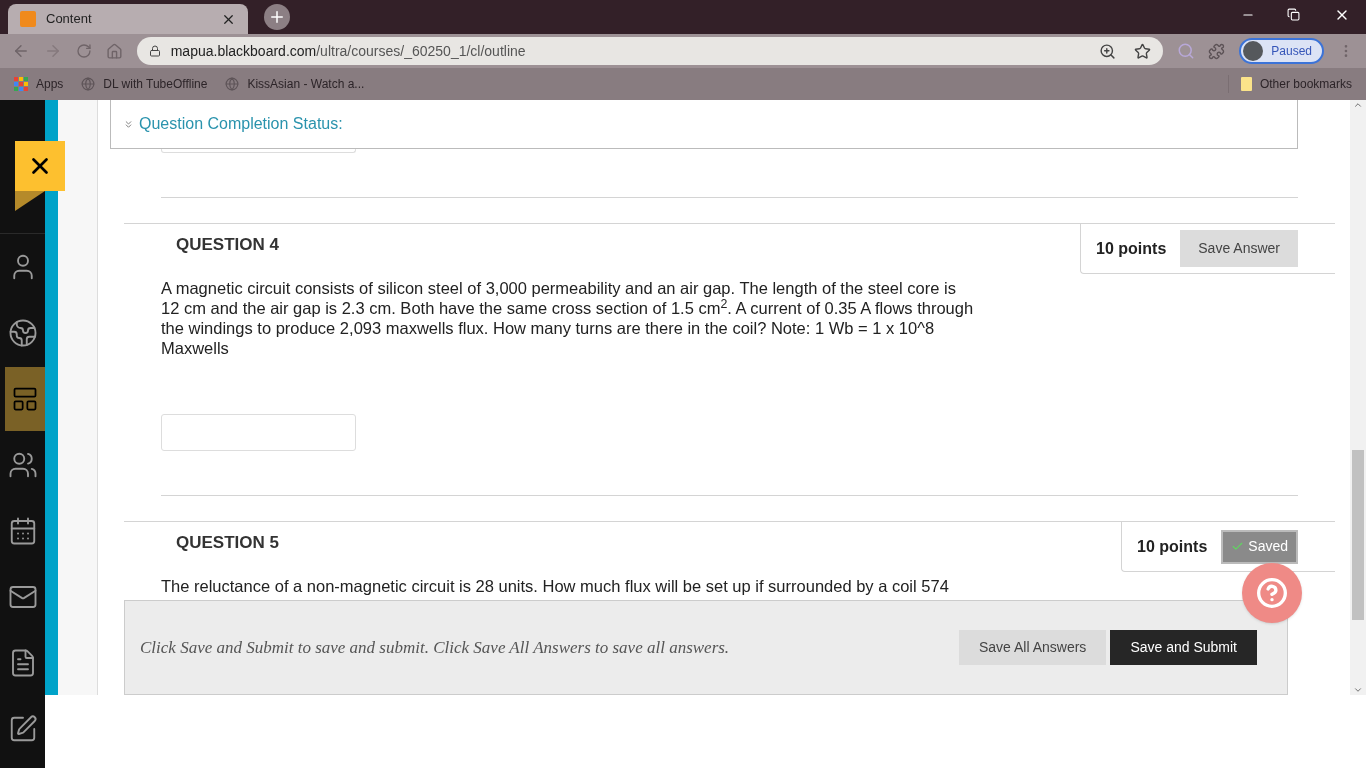  I want to click on other-bookmarks-link: Other bookmarks, so click(1289, 84).